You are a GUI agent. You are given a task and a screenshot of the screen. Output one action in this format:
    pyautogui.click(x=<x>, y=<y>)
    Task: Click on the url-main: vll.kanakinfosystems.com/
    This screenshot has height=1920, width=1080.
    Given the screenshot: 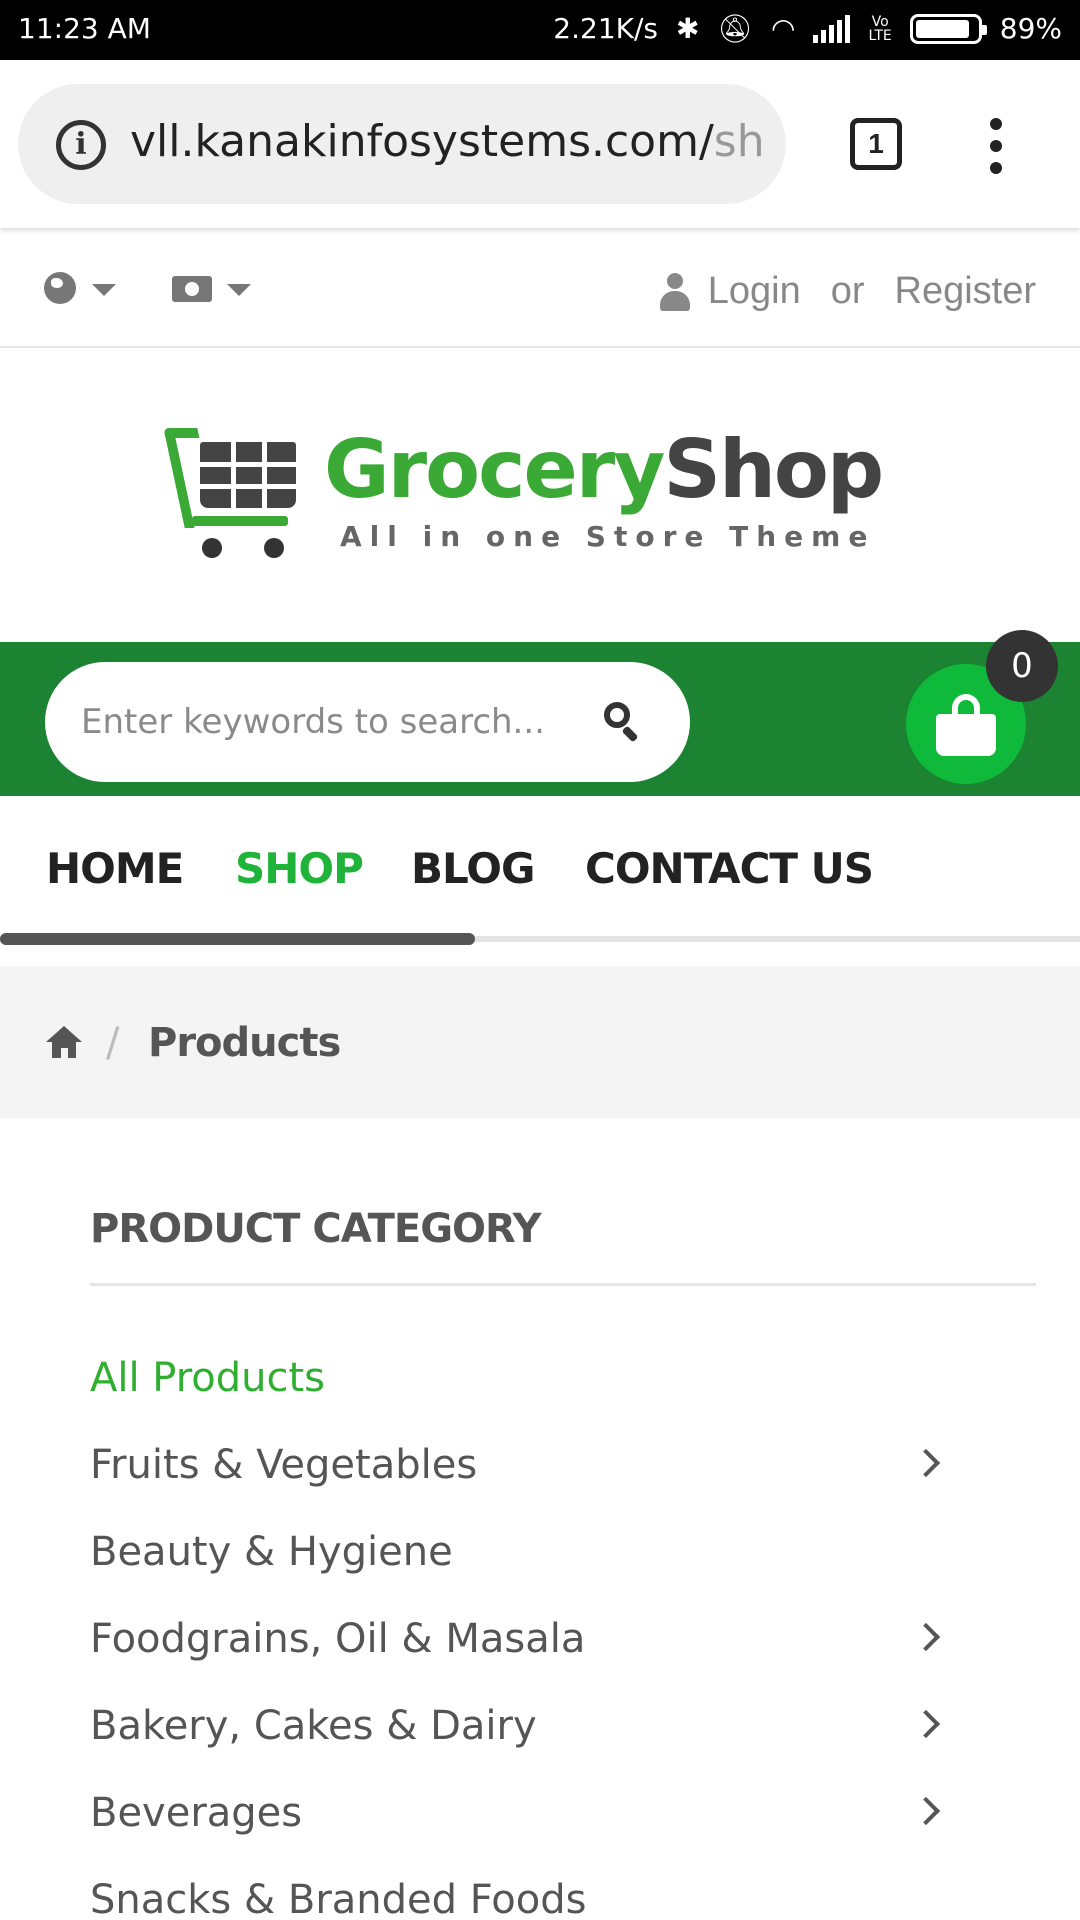 What is the action you would take?
    pyautogui.click(x=422, y=141)
    